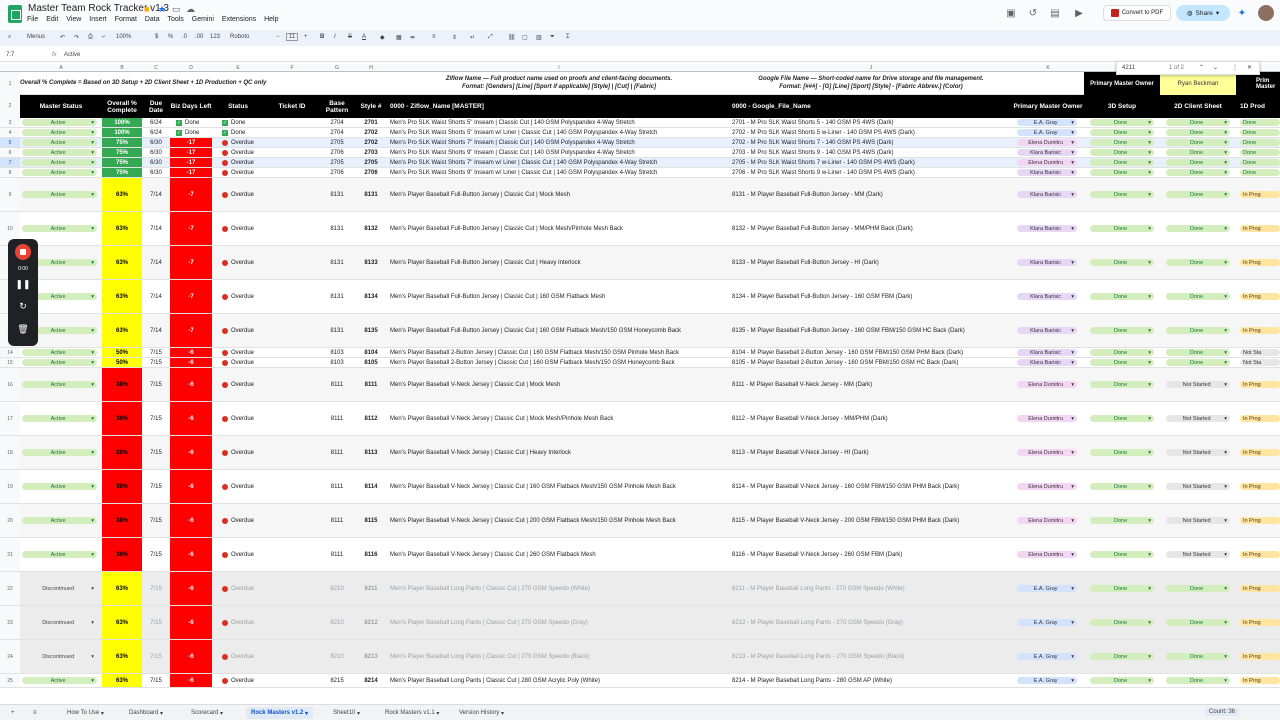 Image resolution: width=1280 pixels, height=720 pixels. What do you see at coordinates (337, 172) in the screenshot?
I see `base-pattern-cell: 2706` at bounding box center [337, 172].